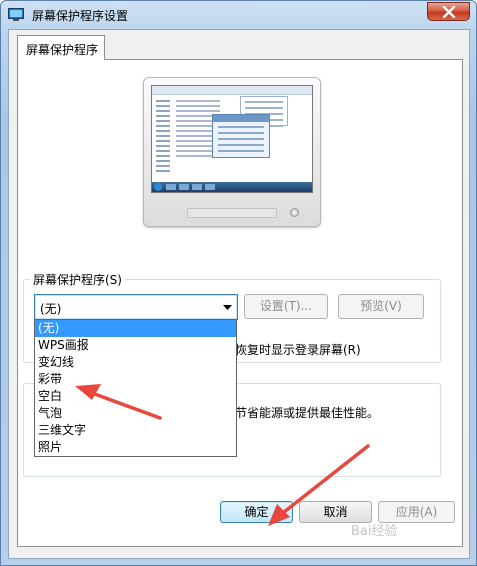 This screenshot has width=477, height=566. I want to click on monitor-base, so click(232, 213).